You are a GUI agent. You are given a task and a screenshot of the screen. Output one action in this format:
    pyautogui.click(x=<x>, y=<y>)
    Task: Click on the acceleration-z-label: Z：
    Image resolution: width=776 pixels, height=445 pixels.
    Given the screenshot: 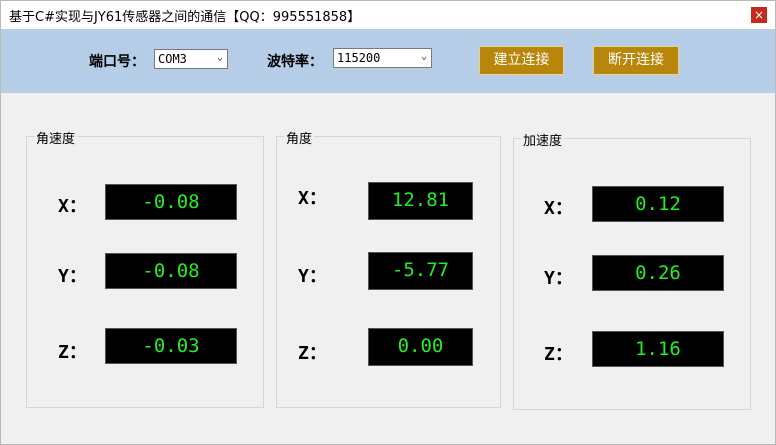 What is the action you would take?
    pyautogui.click(x=558, y=354)
    